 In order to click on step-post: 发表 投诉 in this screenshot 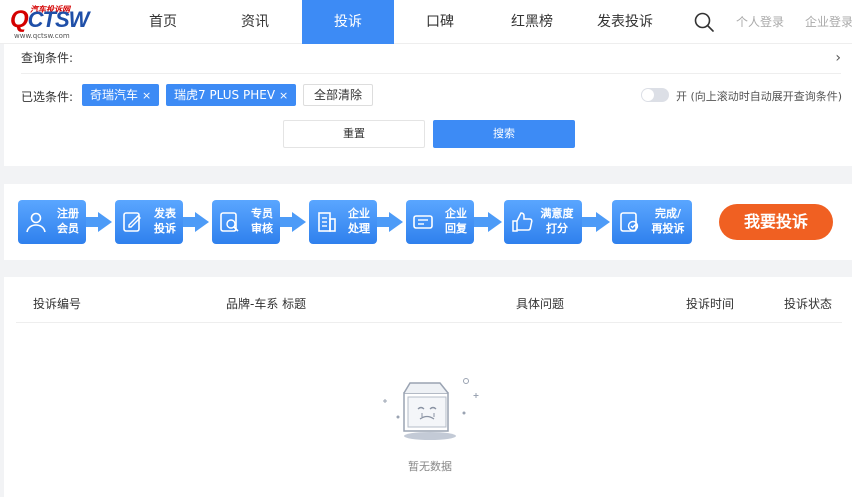, I will do `click(149, 222)`.